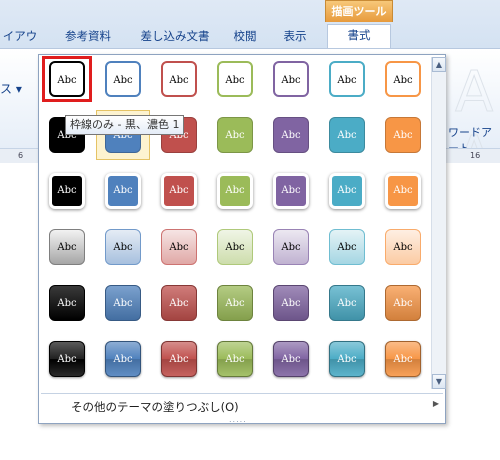 This screenshot has width=500, height=460. I want to click on gallery-scrollbar: ▲ ▼, so click(438, 223).